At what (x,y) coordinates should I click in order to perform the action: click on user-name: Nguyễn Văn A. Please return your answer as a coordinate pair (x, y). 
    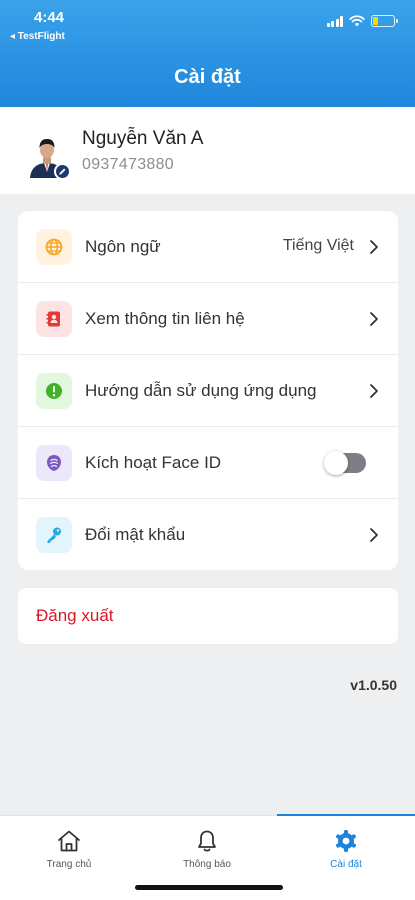
    Looking at the image, I should click on (143, 138).